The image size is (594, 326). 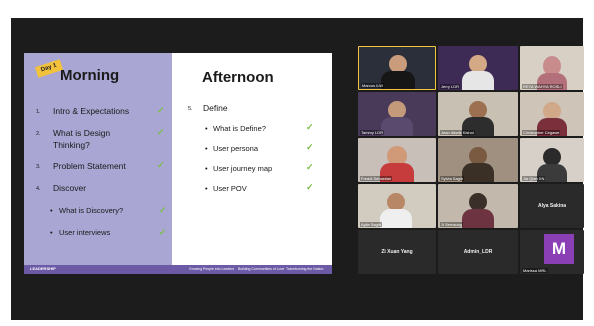 I want to click on participant-display-name: Zi Xuan Yang, so click(x=397, y=252).